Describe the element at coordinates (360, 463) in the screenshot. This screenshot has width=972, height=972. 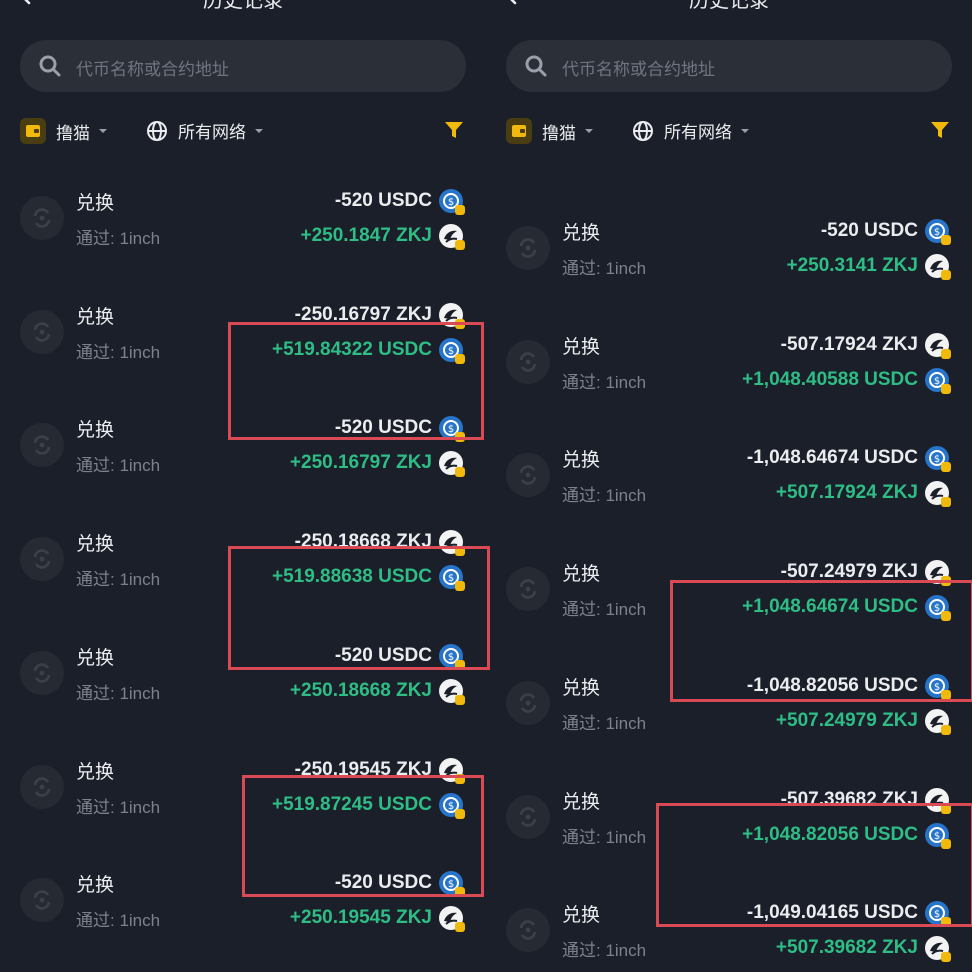
I see `amount-in: +250.16797 ZKJ` at that location.